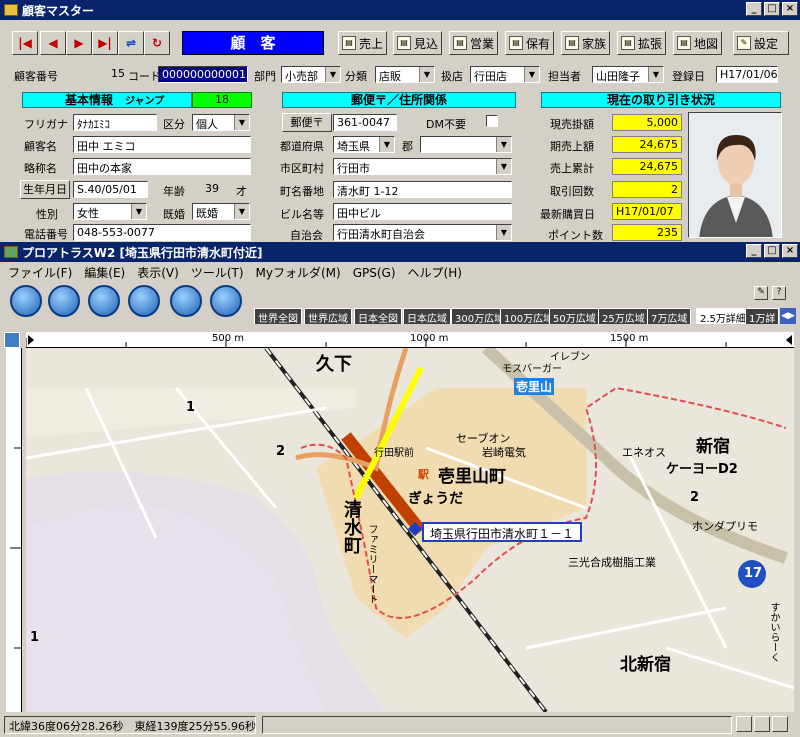 The width and height of the screenshot is (800, 737). Describe the element at coordinates (100, 74) in the screenshot. I see `cust-no-value: 15` at that location.